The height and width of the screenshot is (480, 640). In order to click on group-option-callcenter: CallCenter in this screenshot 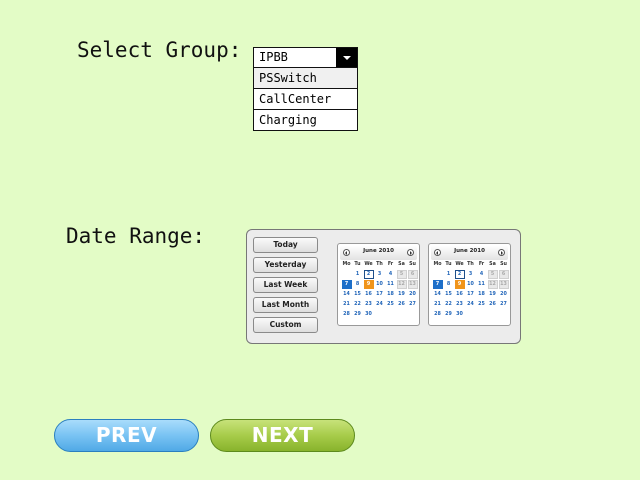, I will do `click(305, 99)`.